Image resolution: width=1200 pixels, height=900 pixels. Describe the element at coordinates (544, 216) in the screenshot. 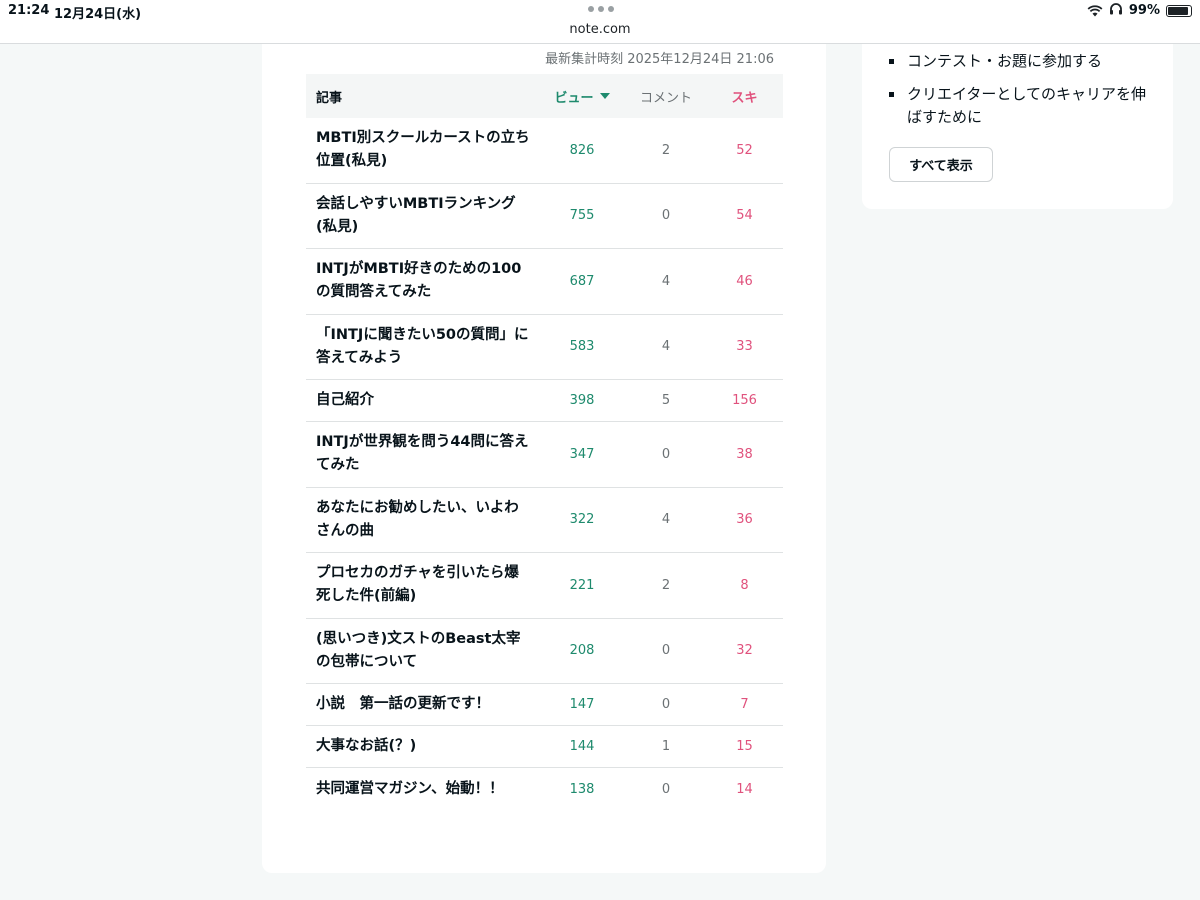

I see `table-row: 会話しやすいMBTIランキング(私見) 755 0 54` at that location.